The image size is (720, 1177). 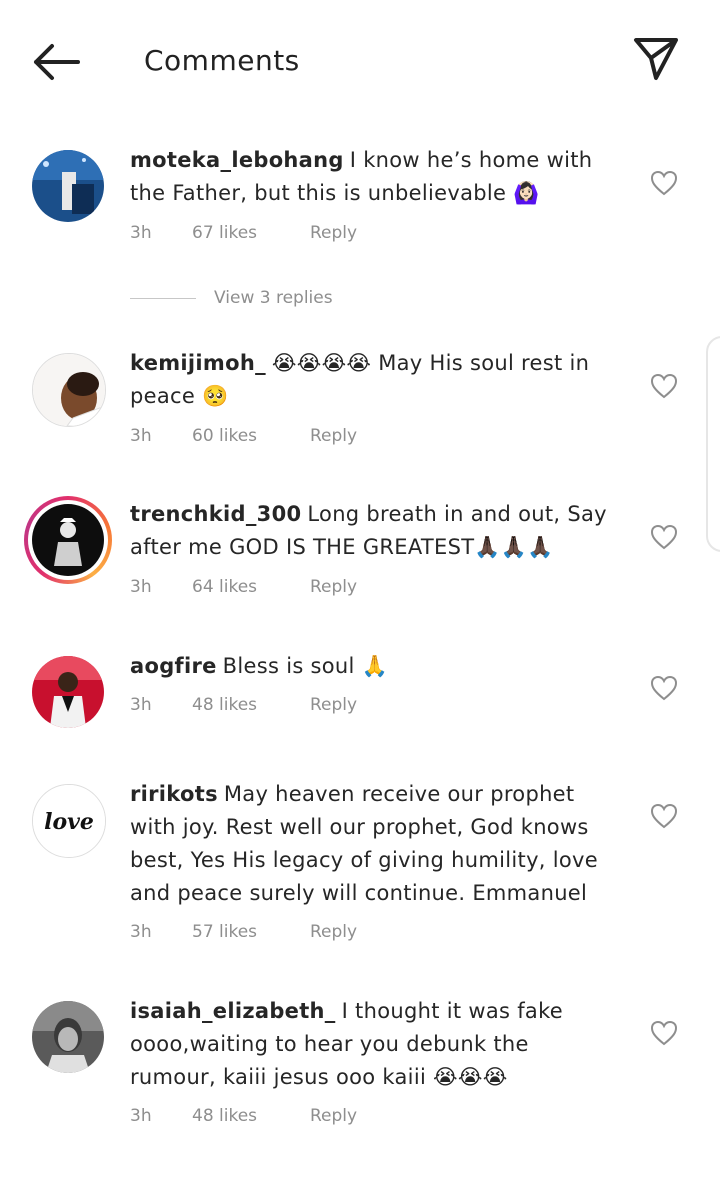 I want to click on comment-meta: 3h 67 likes Reply, so click(x=243, y=233).